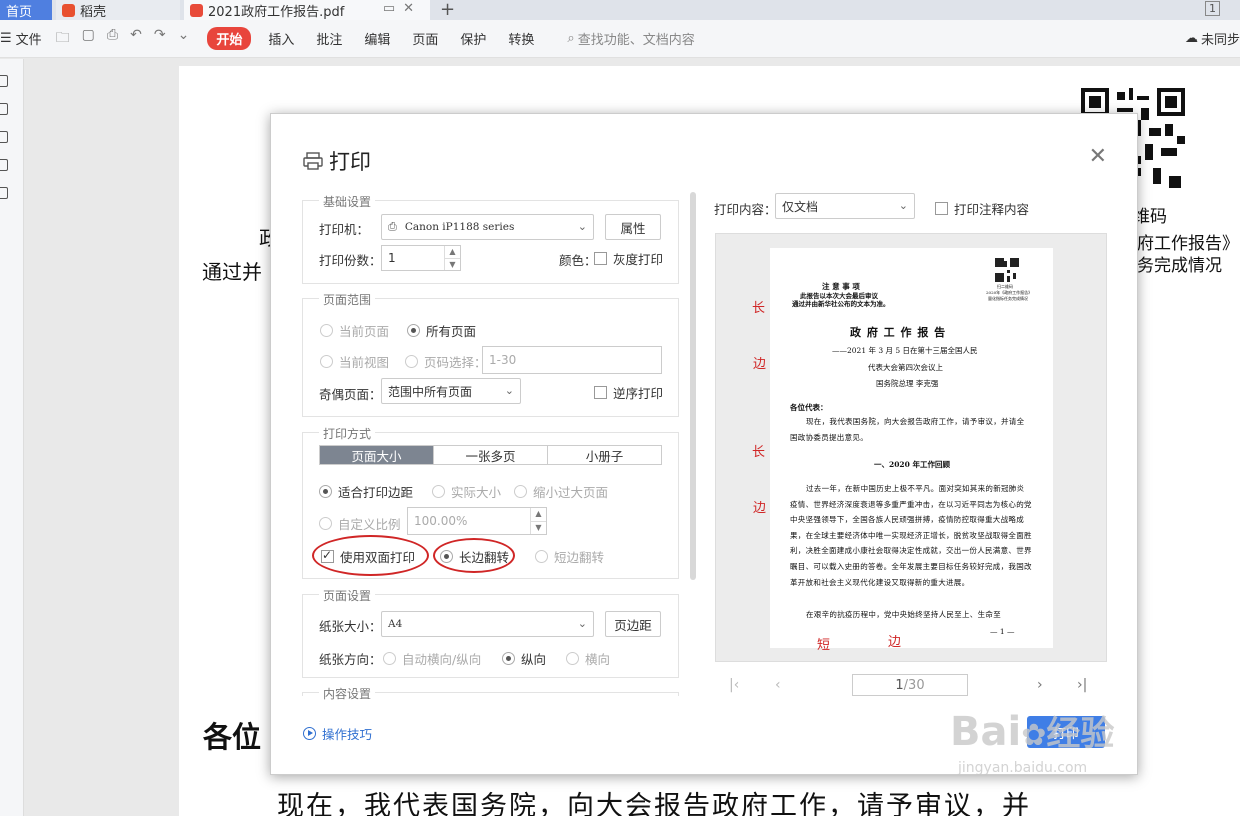  I want to click on tab-multi-page: 一张多页, so click(491, 455).